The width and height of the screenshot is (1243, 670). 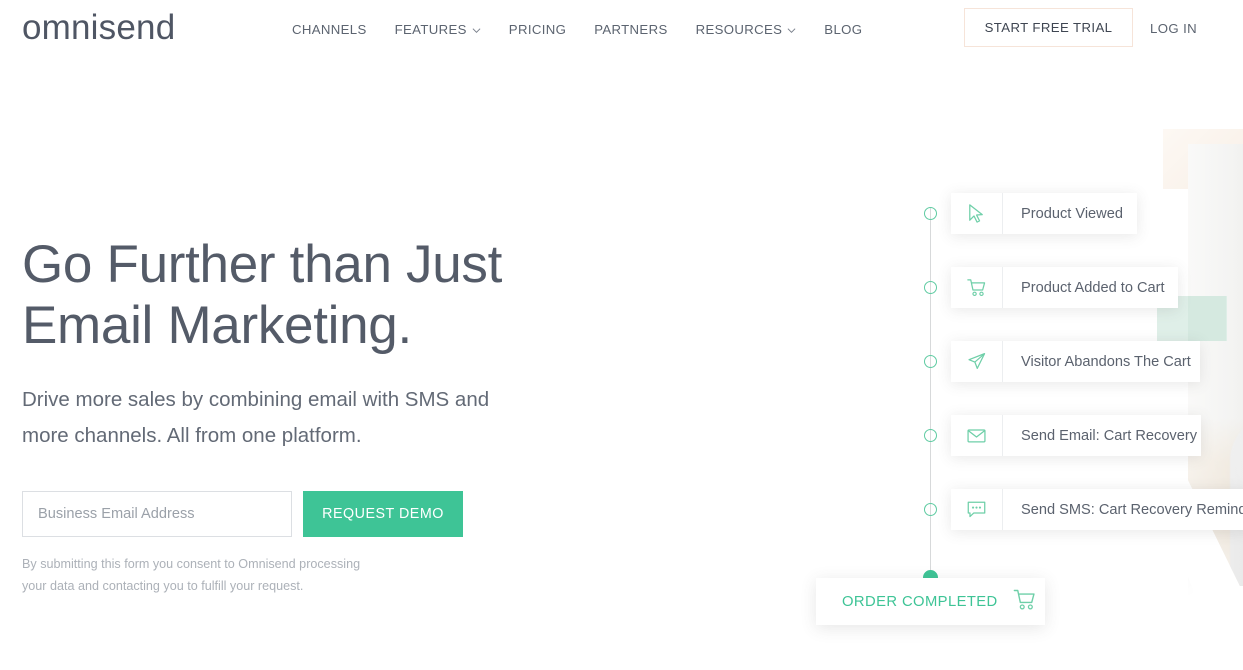 What do you see at coordinates (1132, 509) in the screenshot?
I see `workflow-card-label: Send SMS: Cart Recovery Reminder` at bounding box center [1132, 509].